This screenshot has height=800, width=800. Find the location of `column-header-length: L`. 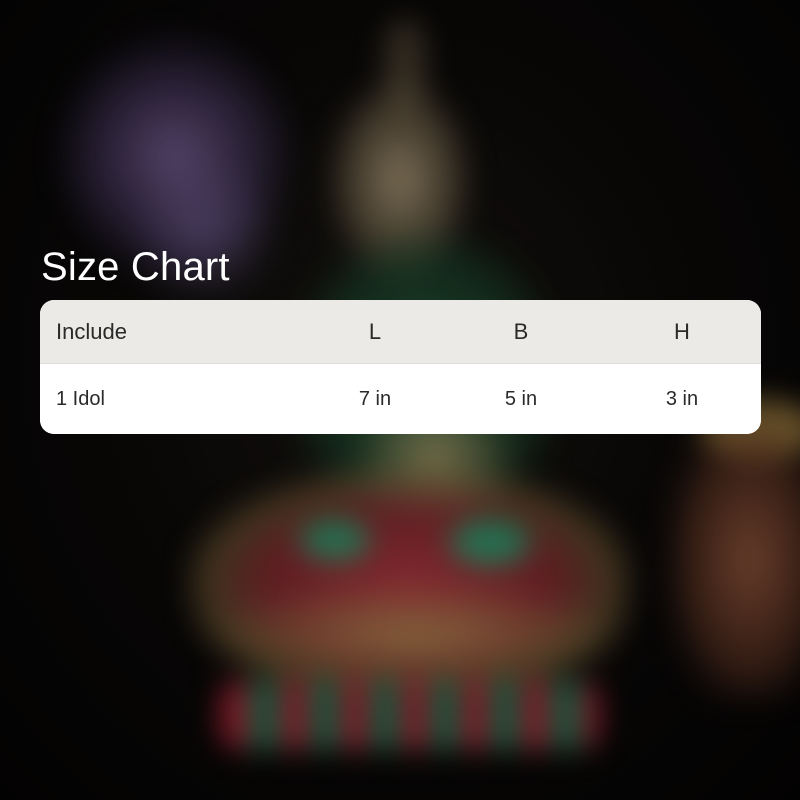

column-header-length: L is located at coordinates (375, 331).